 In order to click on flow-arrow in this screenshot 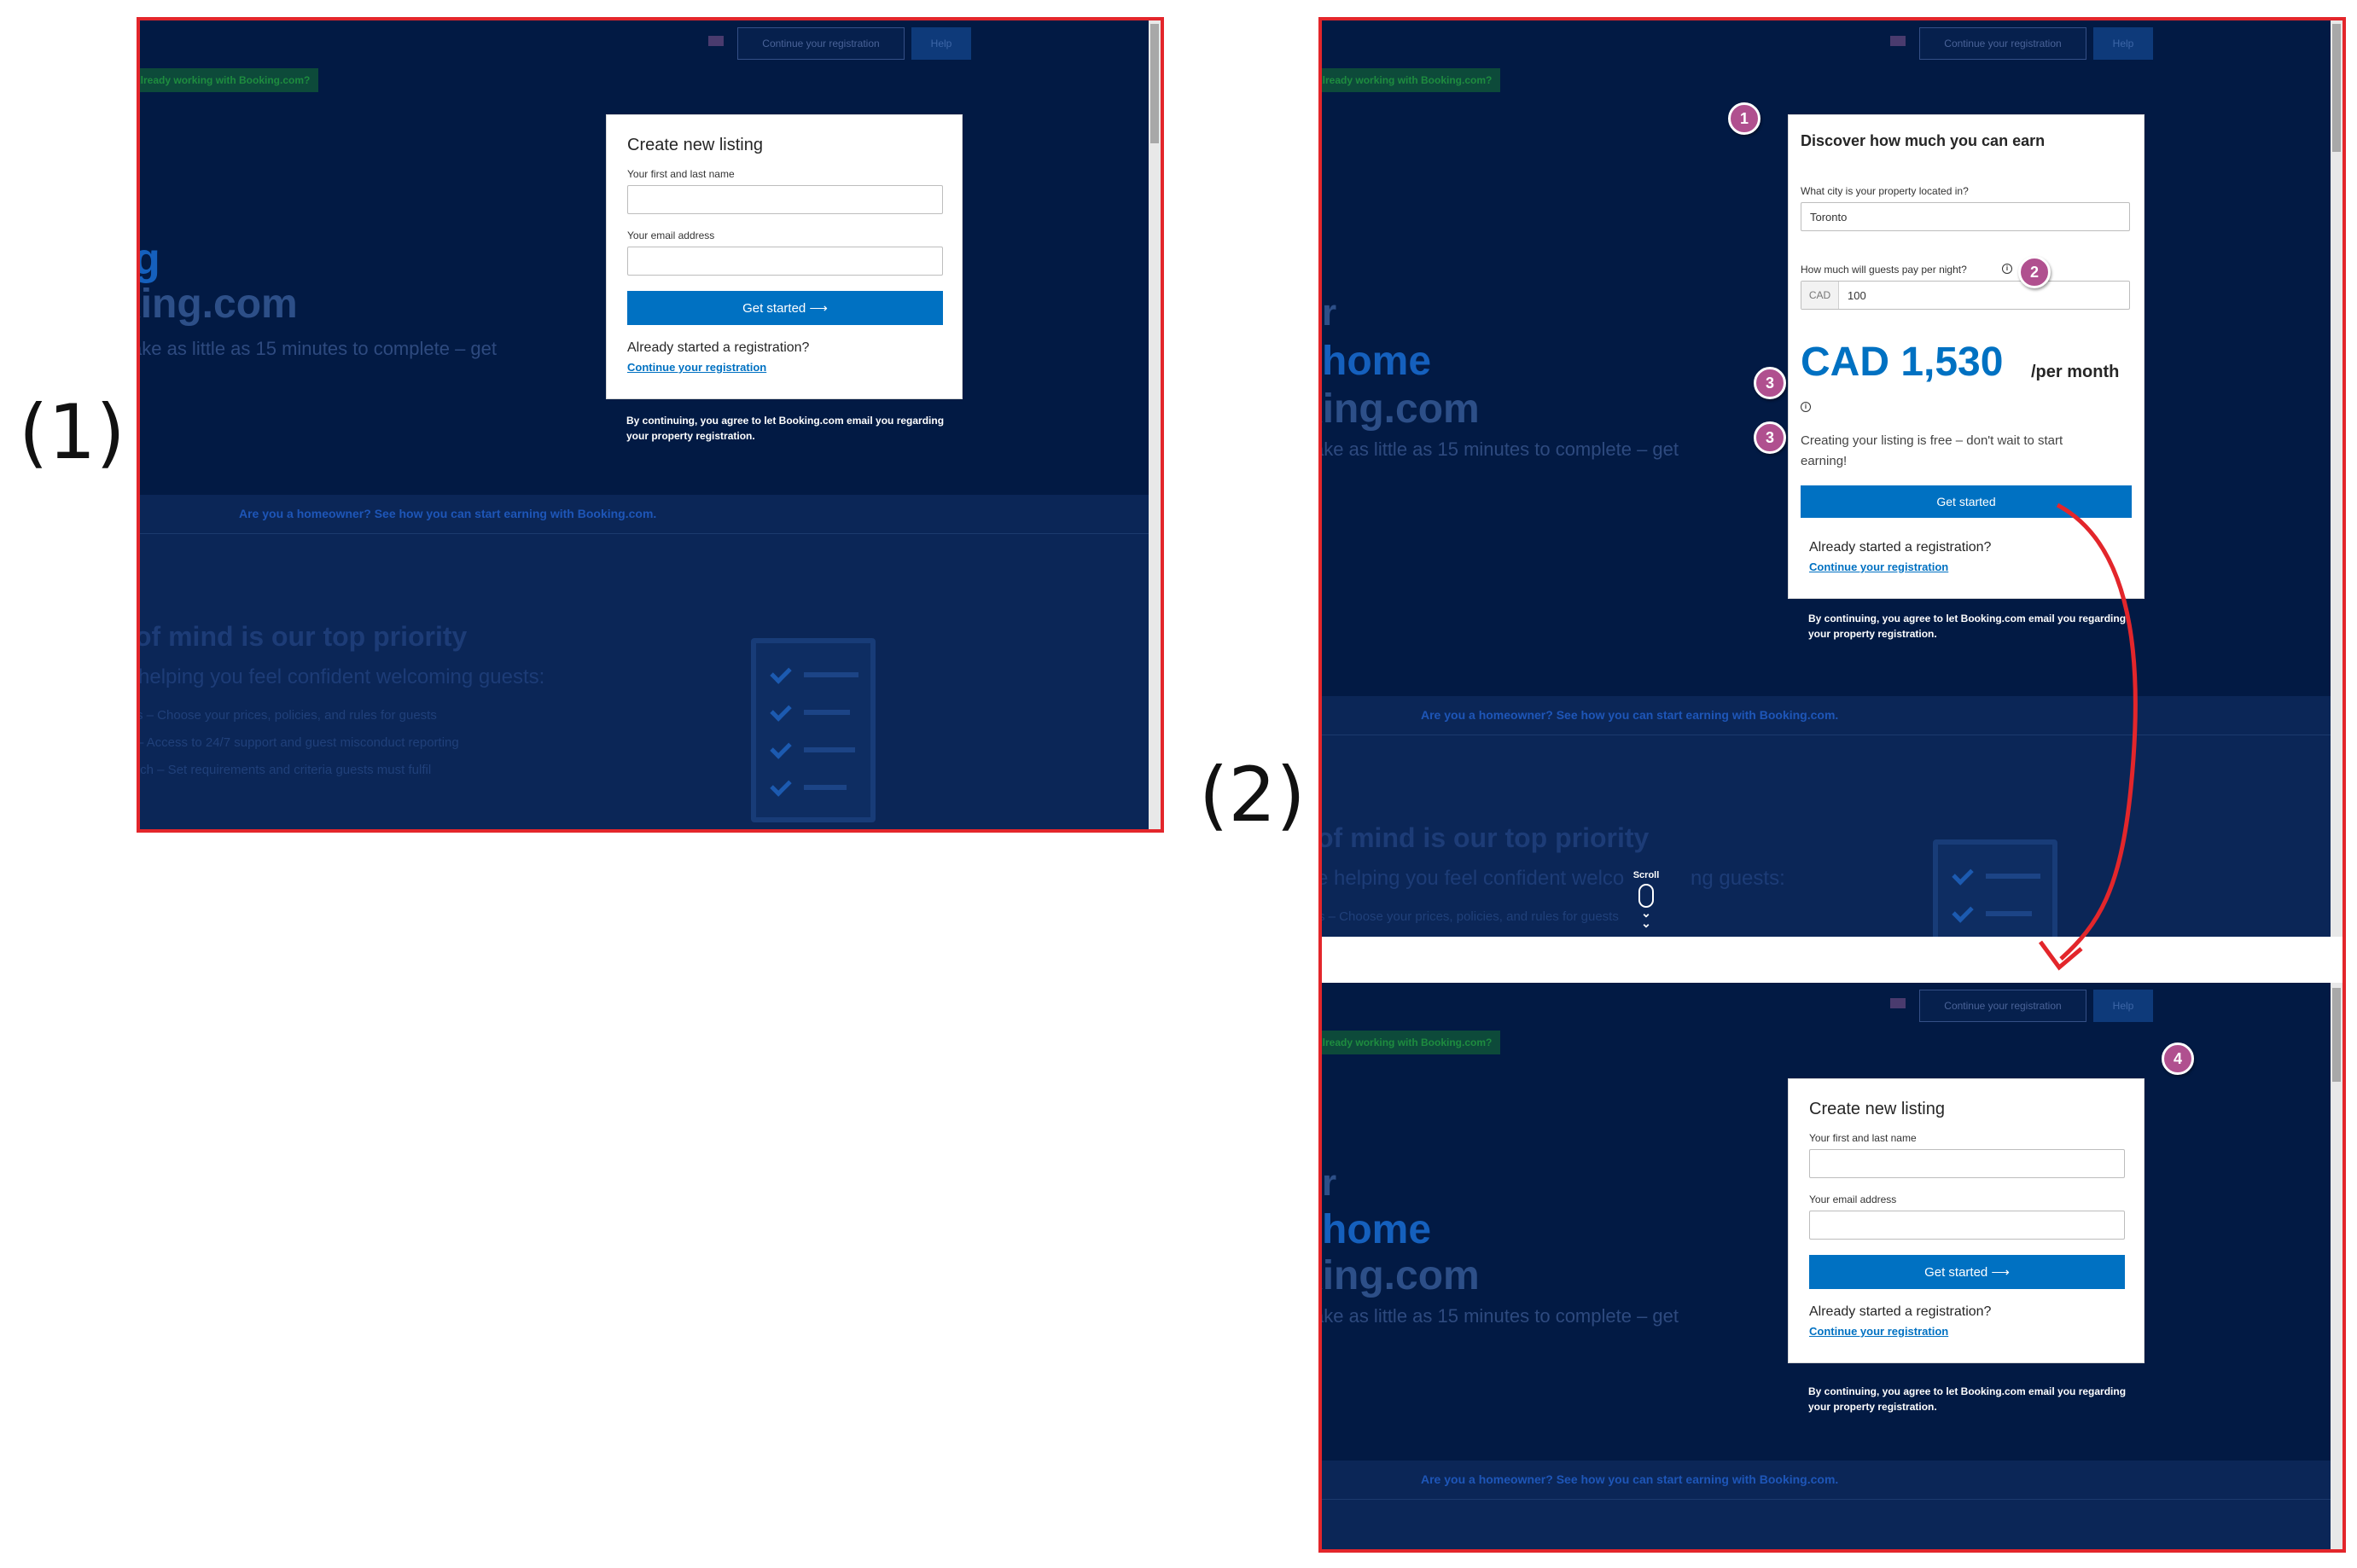, I will do `click(2088, 736)`.